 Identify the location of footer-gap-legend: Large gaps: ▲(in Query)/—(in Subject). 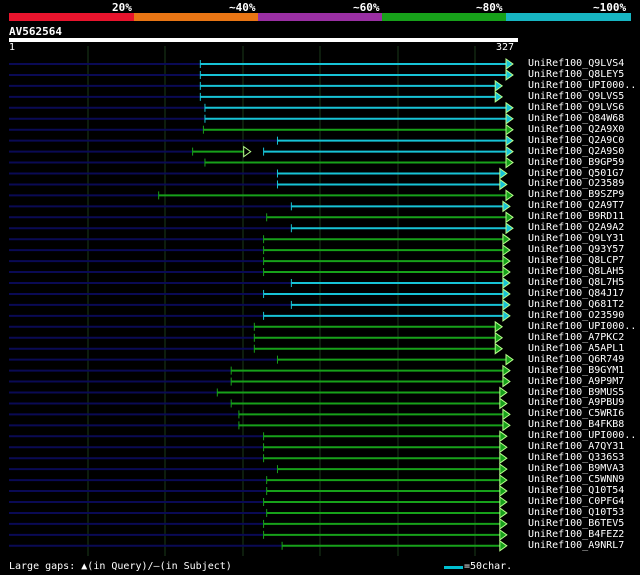
(120, 566).